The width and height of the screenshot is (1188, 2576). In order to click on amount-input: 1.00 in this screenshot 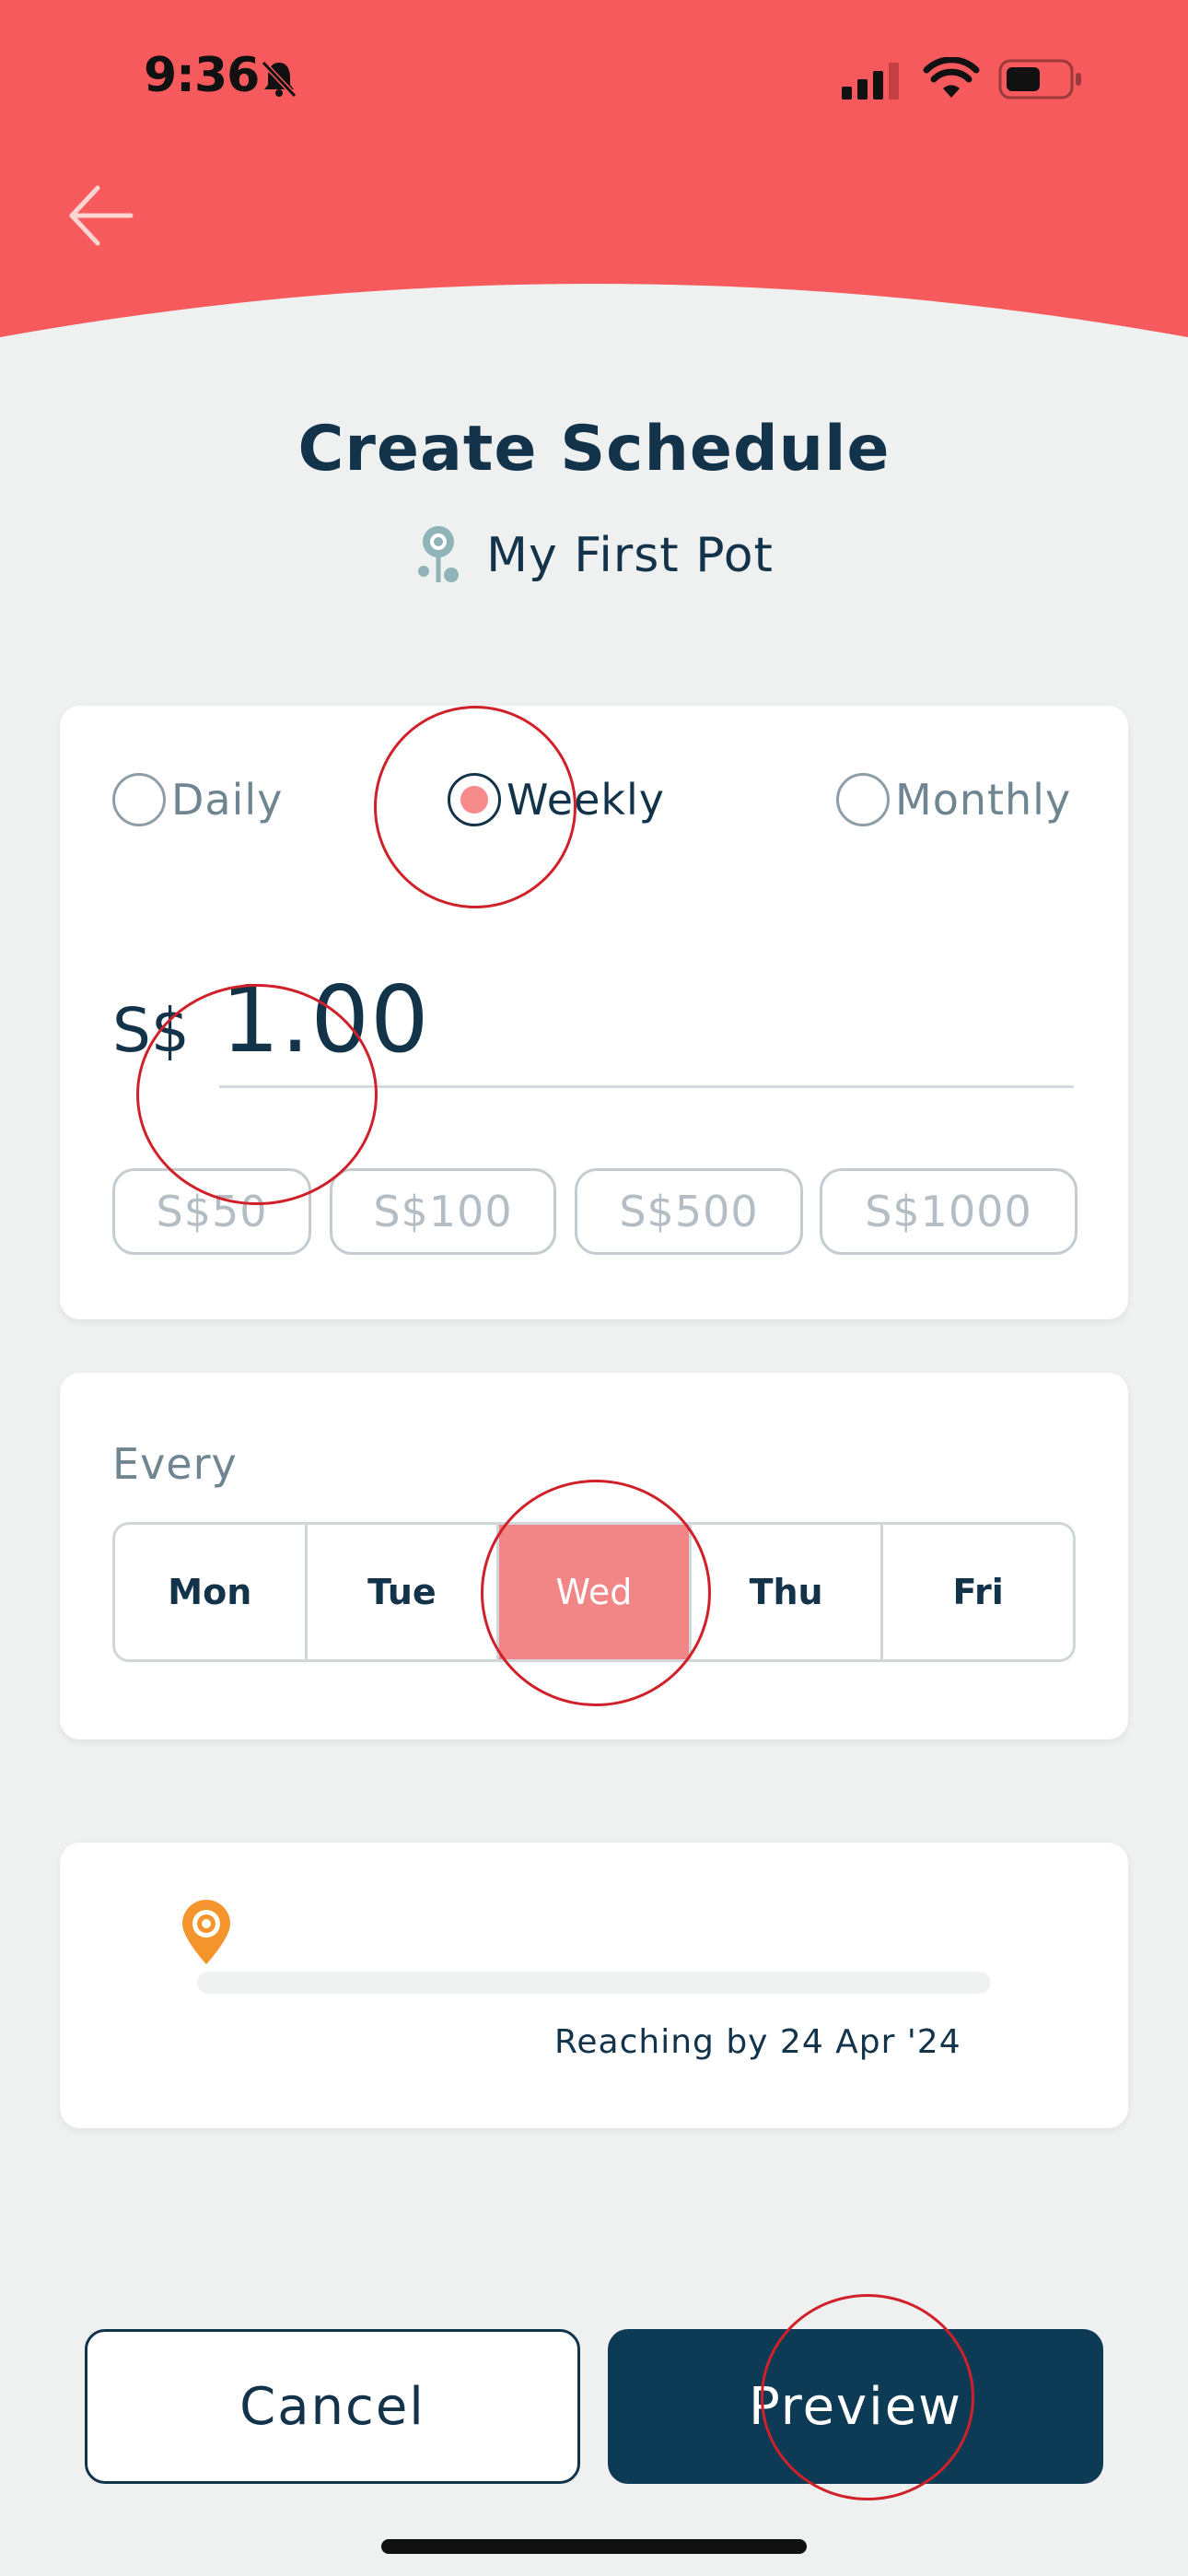, I will do `click(325, 1019)`.